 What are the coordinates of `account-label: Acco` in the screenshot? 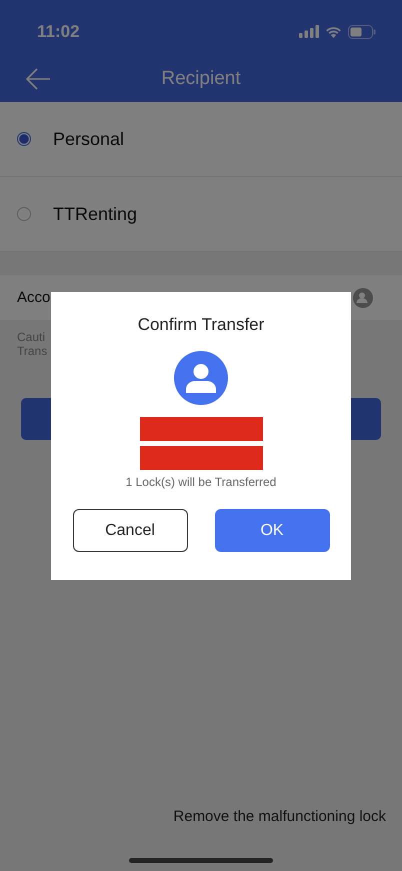 It's located at (33, 297).